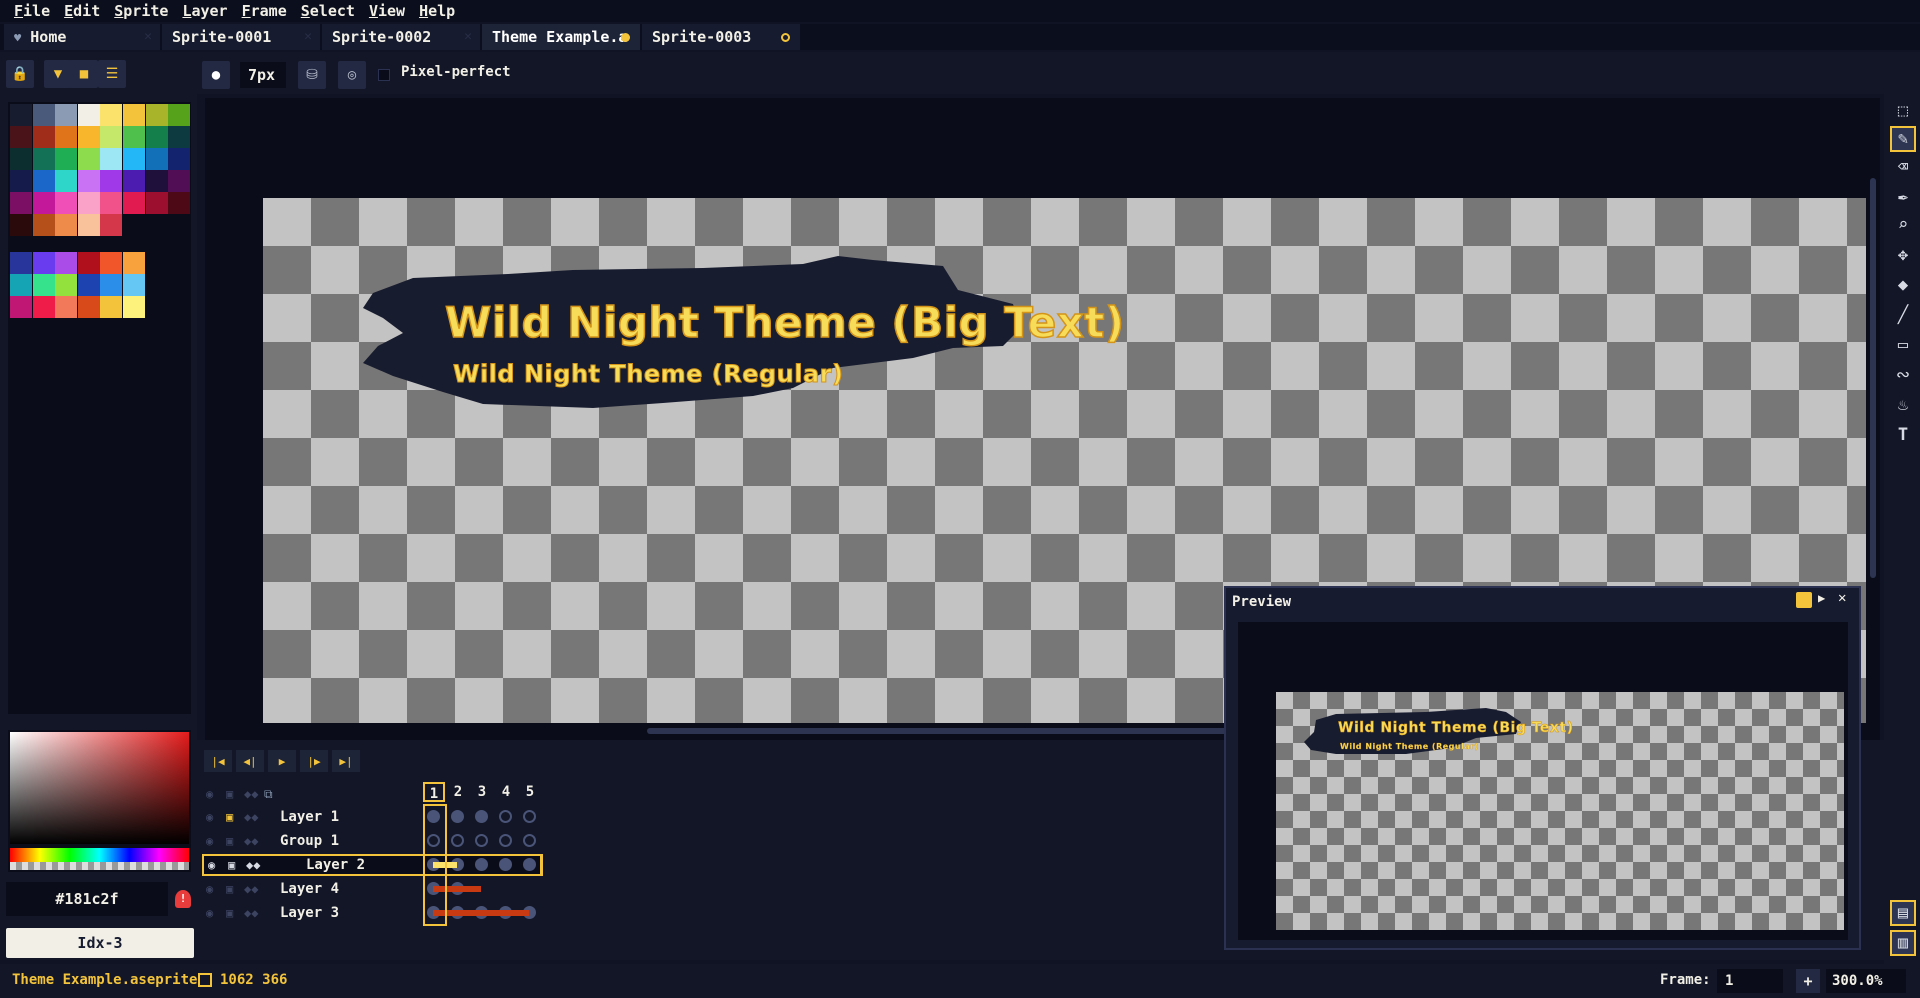 The width and height of the screenshot is (1920, 998). I want to click on frame-header-5: 5, so click(530, 792).